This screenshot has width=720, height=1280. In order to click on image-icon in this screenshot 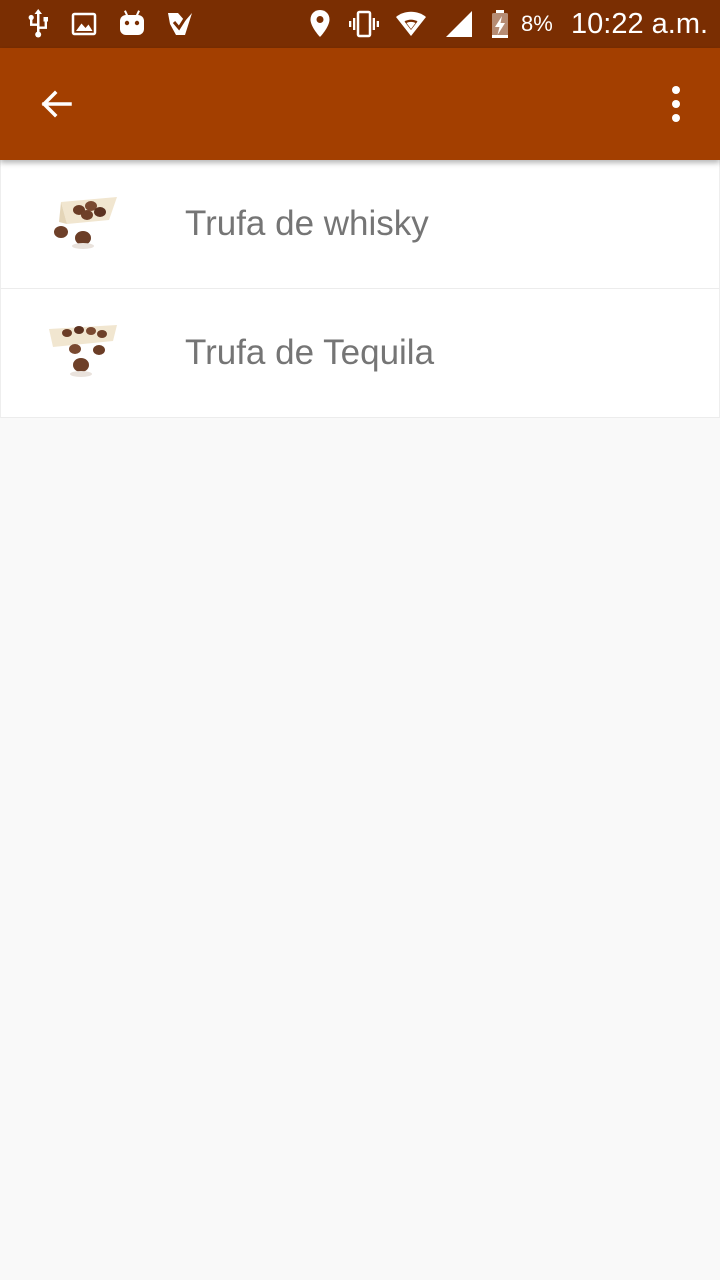, I will do `click(84, 24)`.